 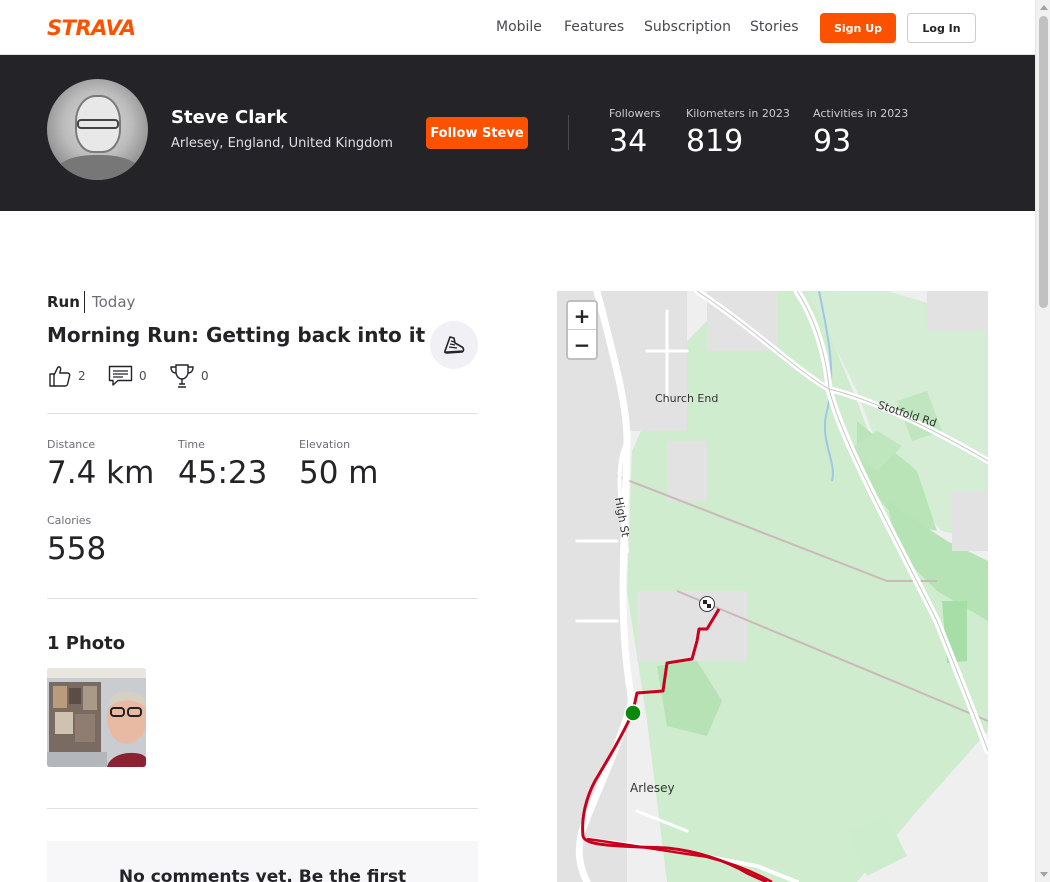 I want to click on scroll-down-arrow, so click(x=1044, y=874).